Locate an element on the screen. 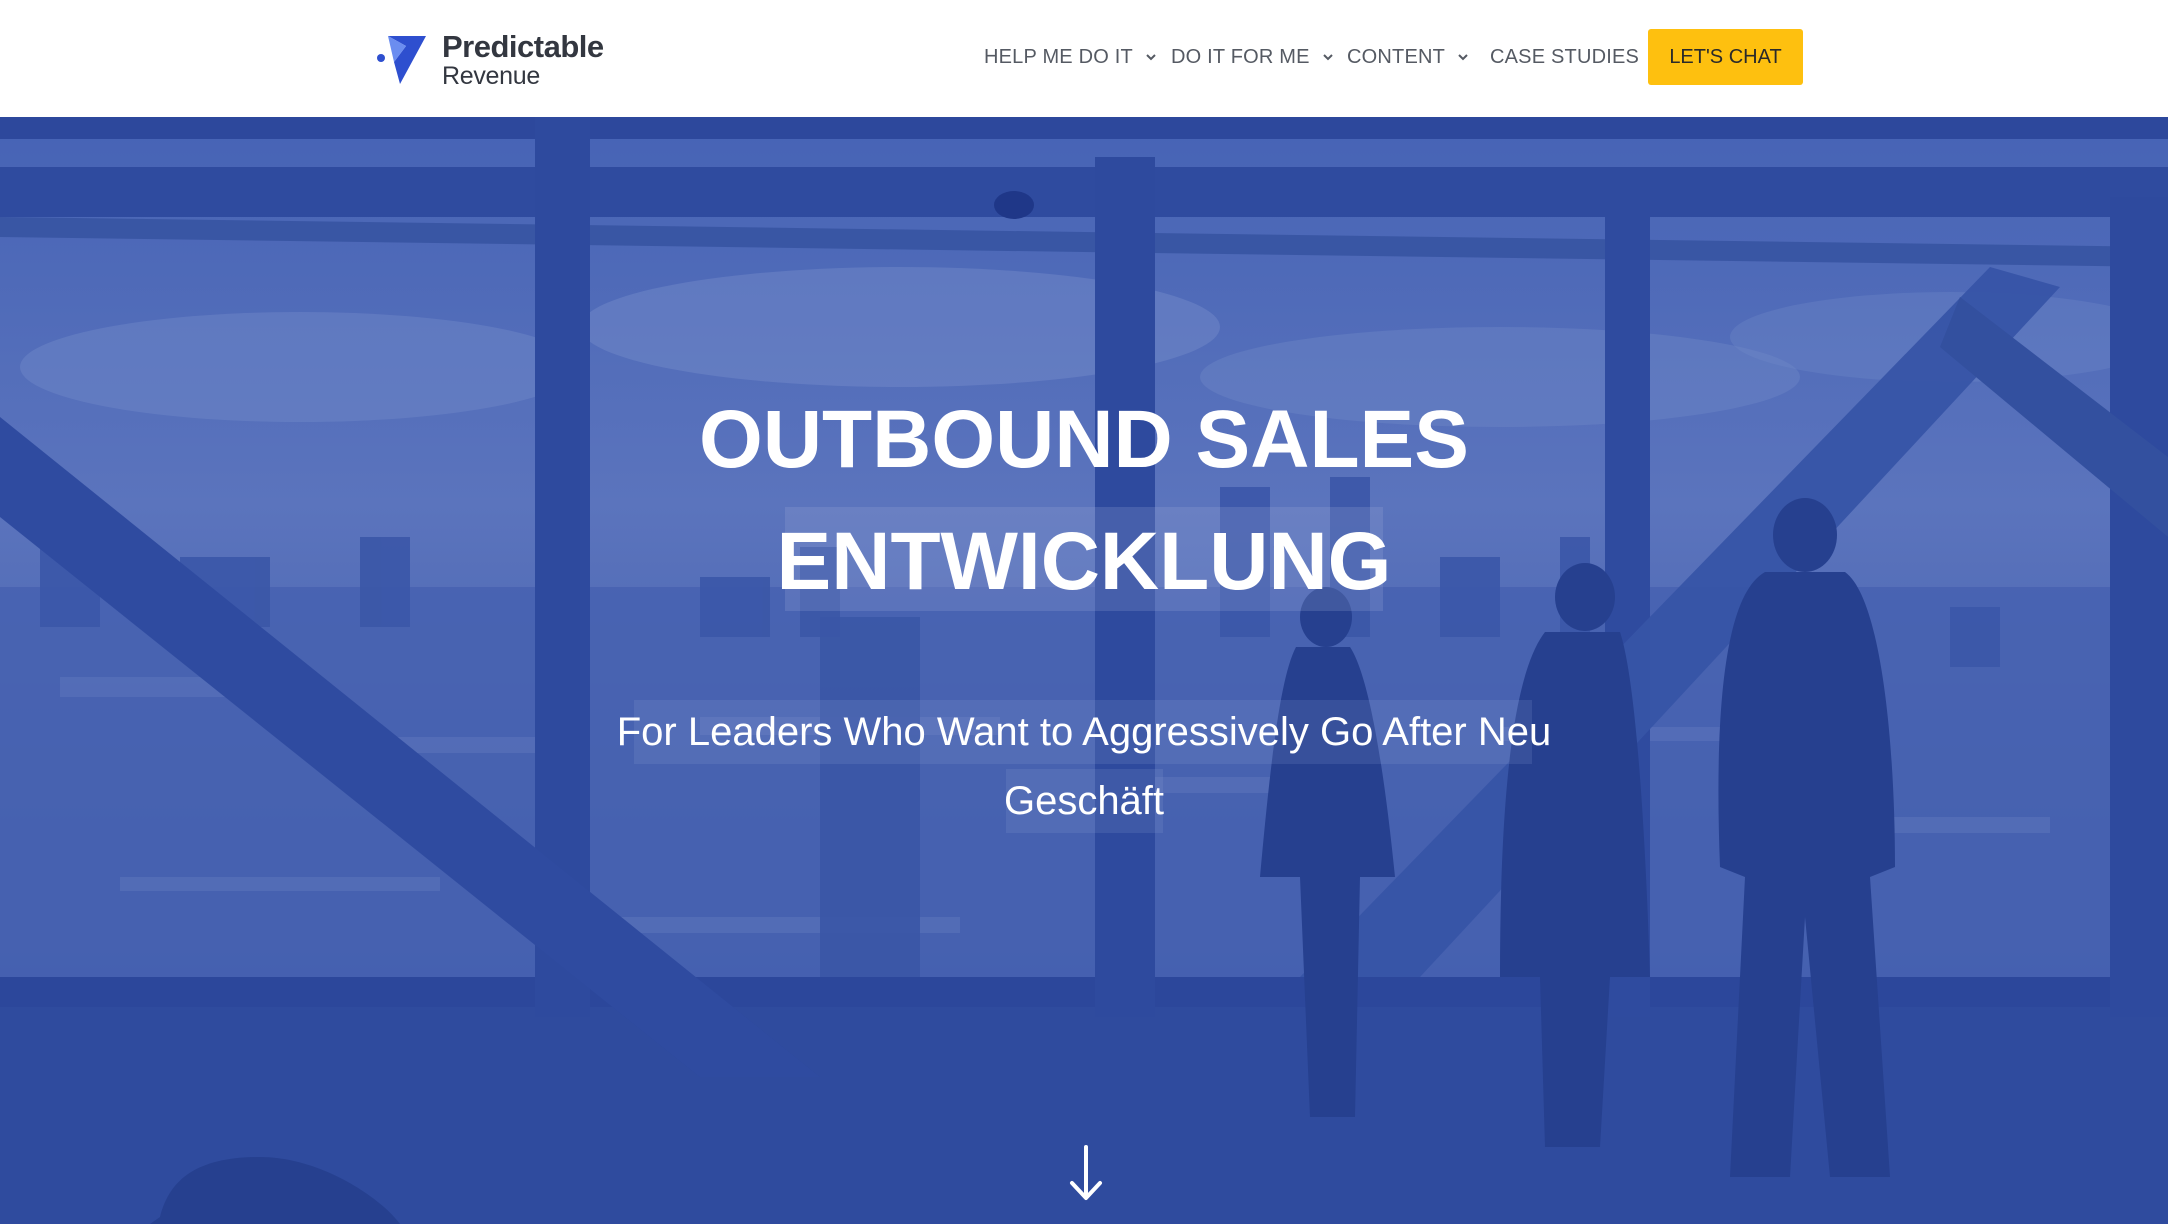 This screenshot has height=1224, width=2168. nav-item-label: CASE STUDIES is located at coordinates (1565, 56).